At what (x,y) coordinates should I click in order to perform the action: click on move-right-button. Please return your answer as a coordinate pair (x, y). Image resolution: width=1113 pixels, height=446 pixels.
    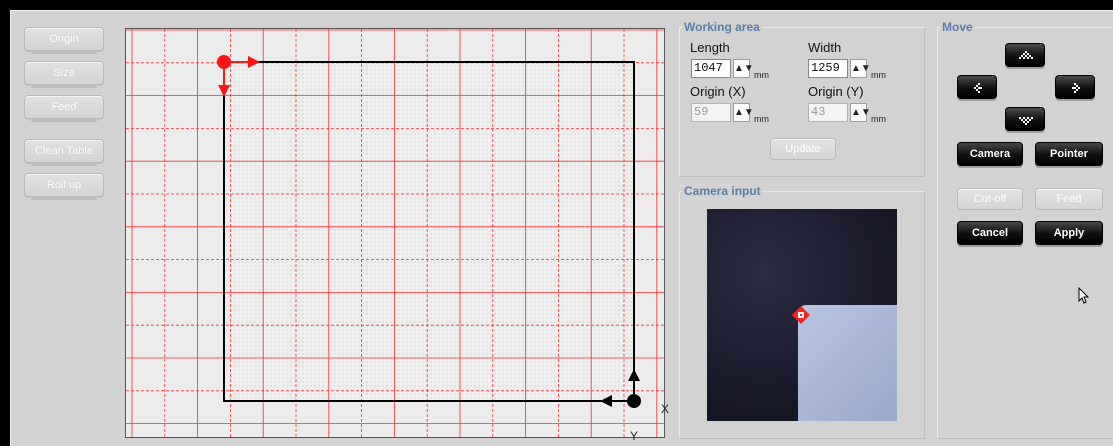
    Looking at the image, I should click on (1075, 87).